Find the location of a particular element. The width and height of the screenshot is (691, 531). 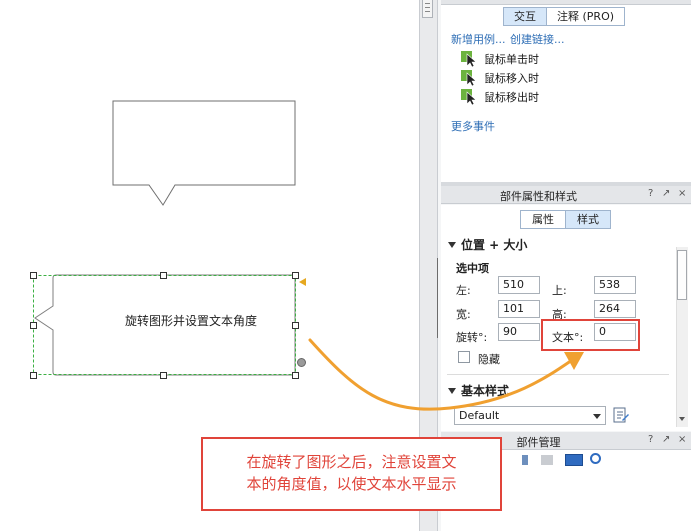

chevron-down-icon is located at coordinates (597, 416).